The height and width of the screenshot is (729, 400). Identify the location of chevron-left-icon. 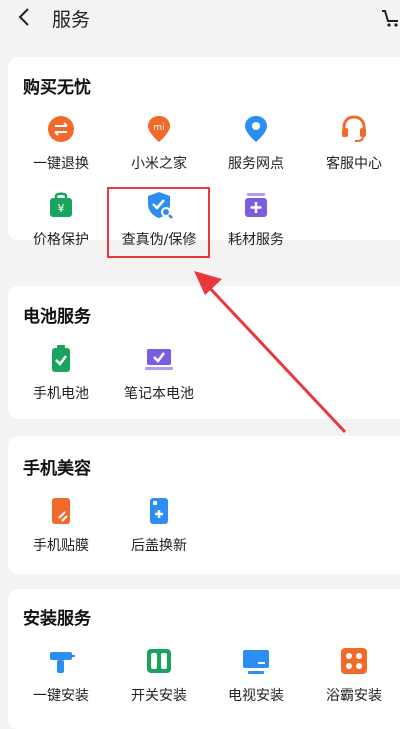
(25, 17).